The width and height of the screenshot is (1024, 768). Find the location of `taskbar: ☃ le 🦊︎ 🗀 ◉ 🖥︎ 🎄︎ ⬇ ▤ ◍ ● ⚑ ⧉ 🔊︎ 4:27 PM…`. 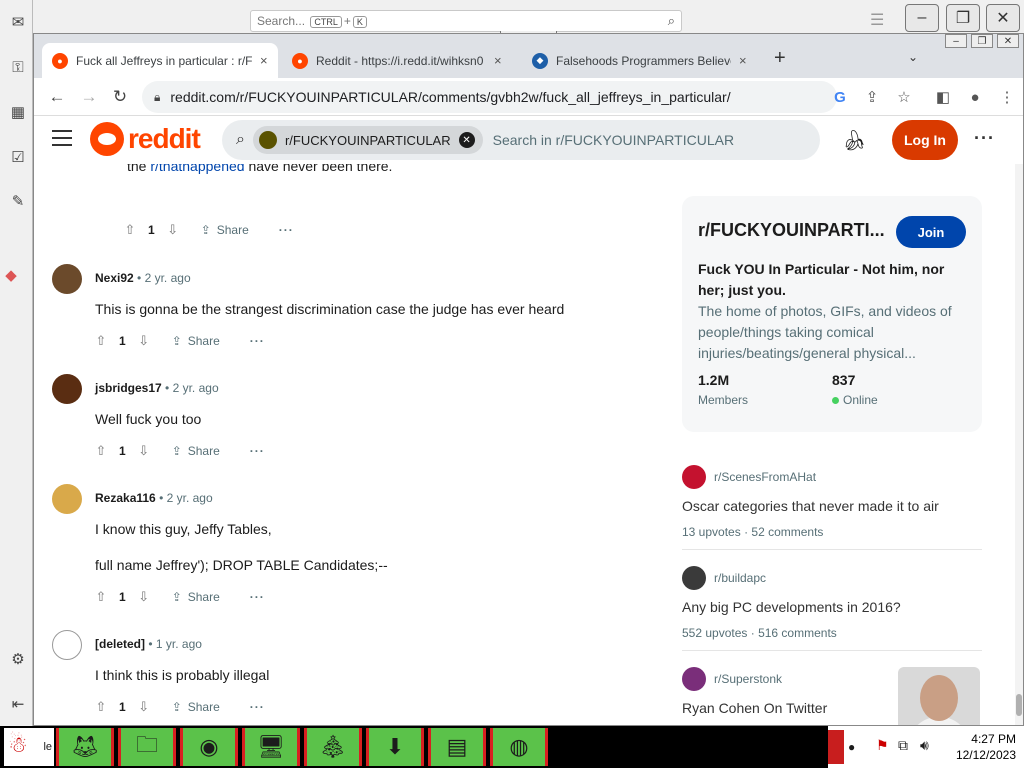

taskbar: ☃ le 🦊︎ 🗀 ◉ 🖥︎ 🎄︎ ⬇ ▤ ◍ ● ⚑ ⧉ 🔊︎ 4:27 PM… is located at coordinates (512, 747).